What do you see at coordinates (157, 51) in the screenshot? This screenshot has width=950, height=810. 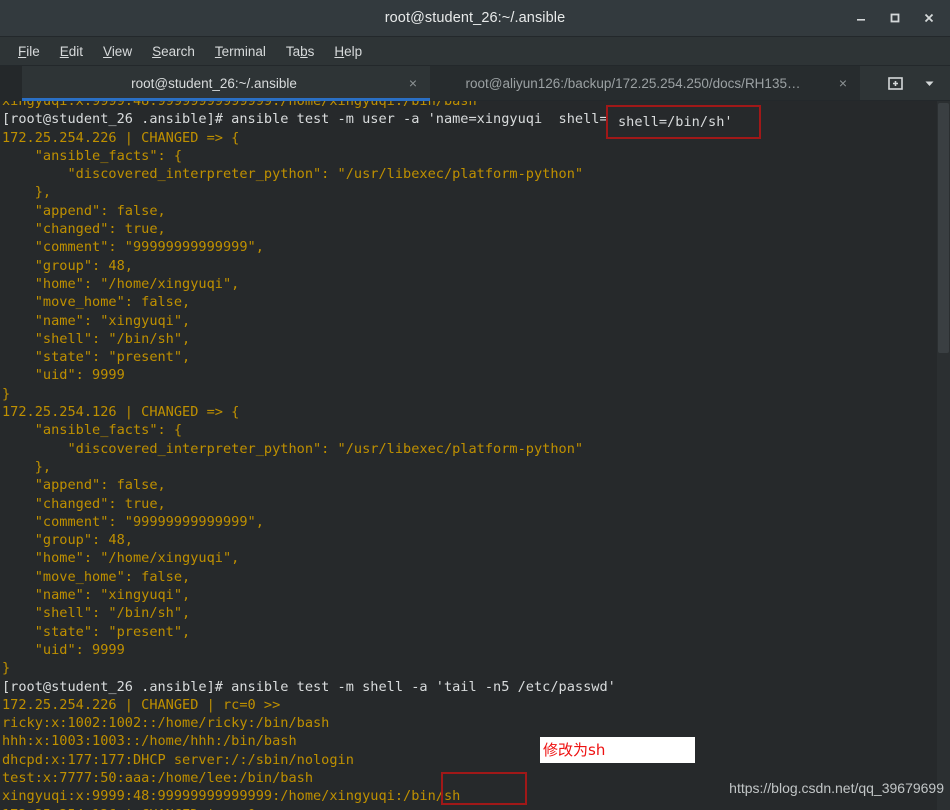 I see `menu-mnemonic: S` at bounding box center [157, 51].